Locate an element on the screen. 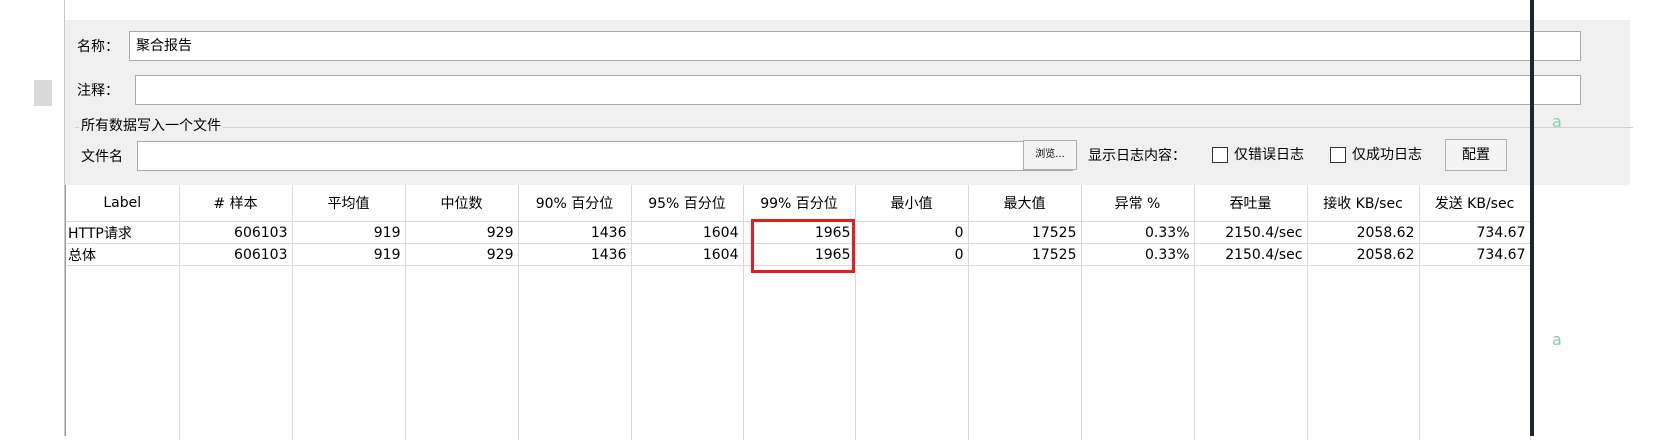 This screenshot has width=1666, height=440. errors-only-label: 仅错误日志 is located at coordinates (1269, 155).